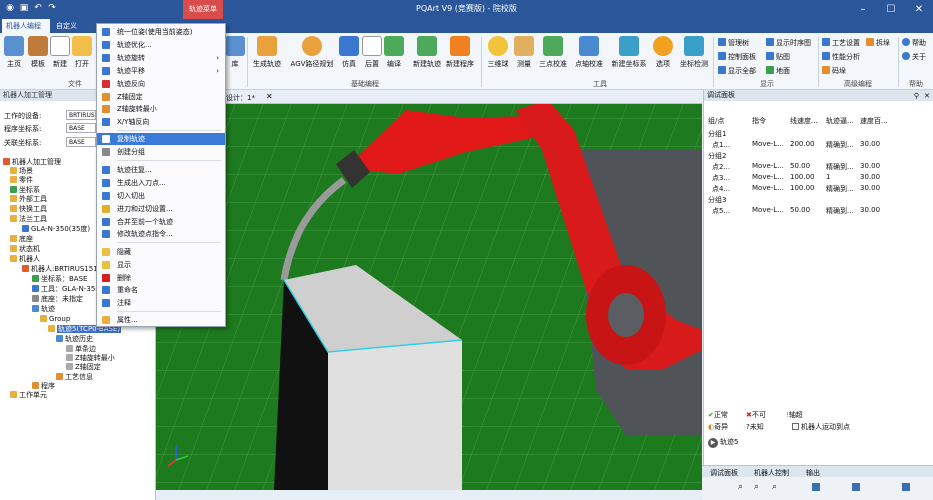 This screenshot has width=933, height=500. Describe the element at coordinates (723, 442) in the screenshot. I see `track-play: ▶ 轨迹5` at that location.